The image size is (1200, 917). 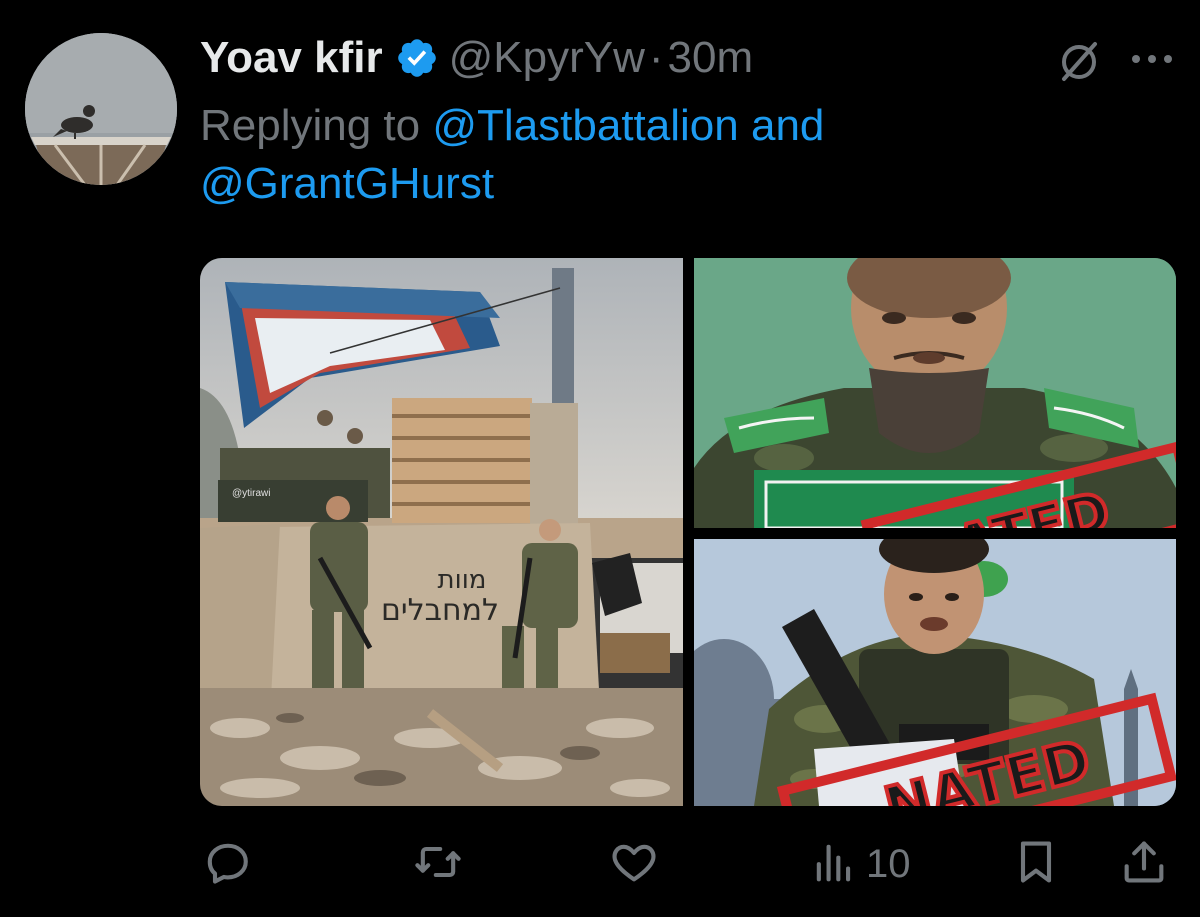 What do you see at coordinates (935, 672) in the screenshot?
I see `photo-bottom-right: NATED` at bounding box center [935, 672].